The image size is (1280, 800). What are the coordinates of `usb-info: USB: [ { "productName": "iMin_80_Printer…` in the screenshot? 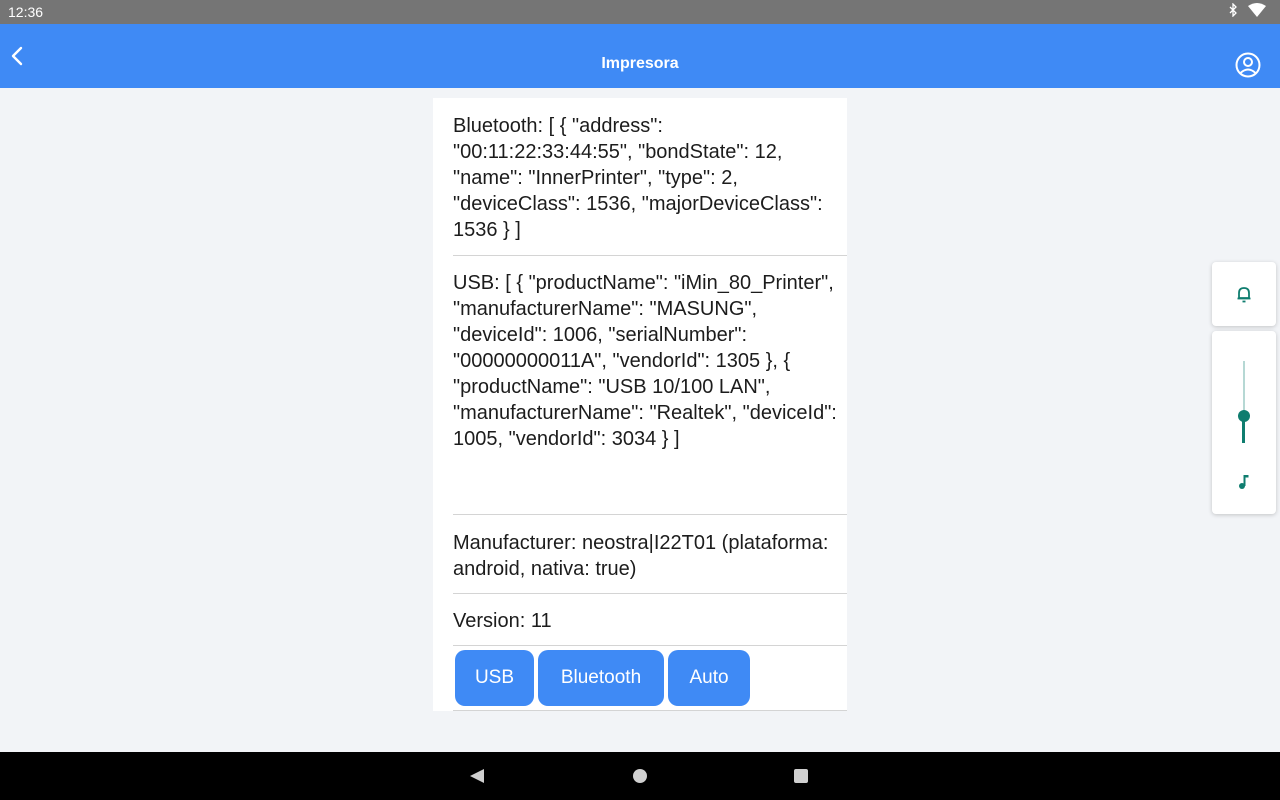 It's located at (648, 361).